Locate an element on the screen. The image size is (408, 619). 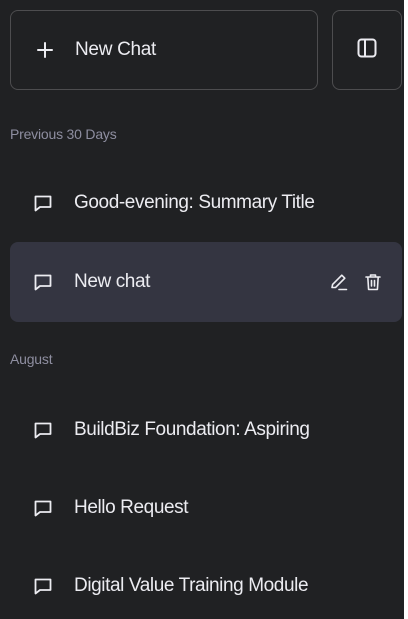
chat-title-text: New chat is located at coordinates (112, 281).